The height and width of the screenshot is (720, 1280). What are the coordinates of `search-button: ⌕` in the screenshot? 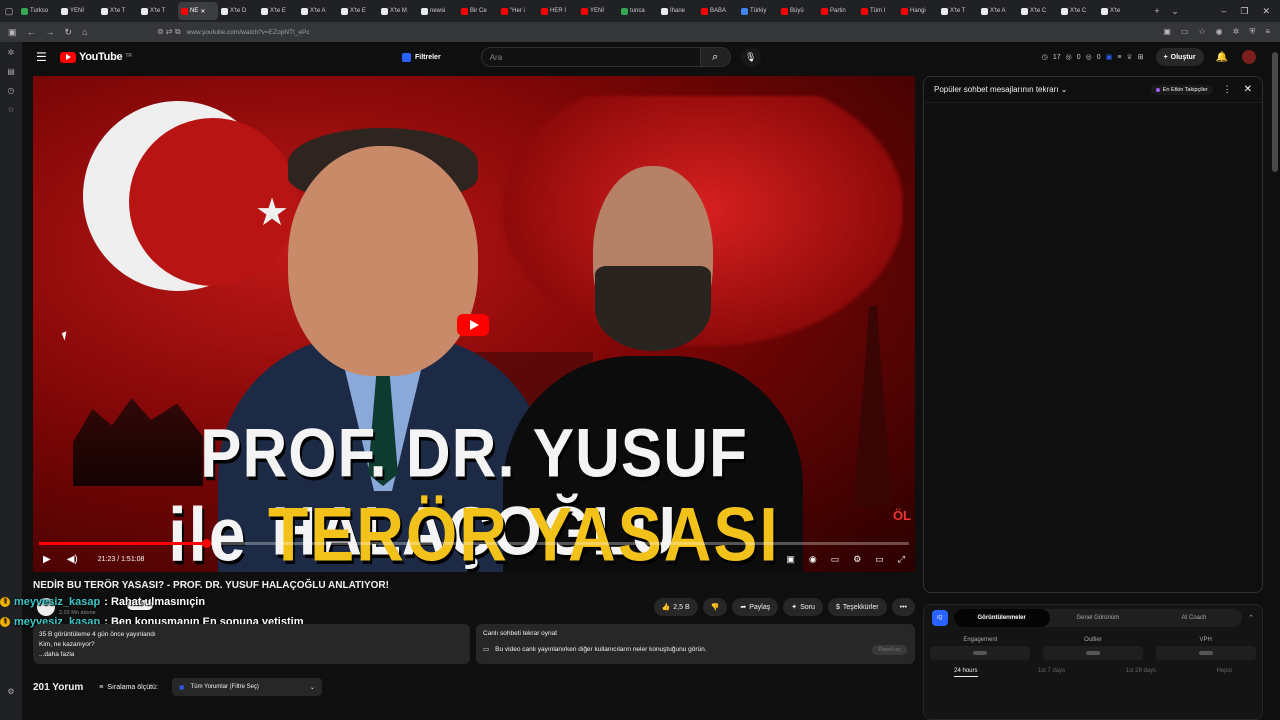 It's located at (715, 57).